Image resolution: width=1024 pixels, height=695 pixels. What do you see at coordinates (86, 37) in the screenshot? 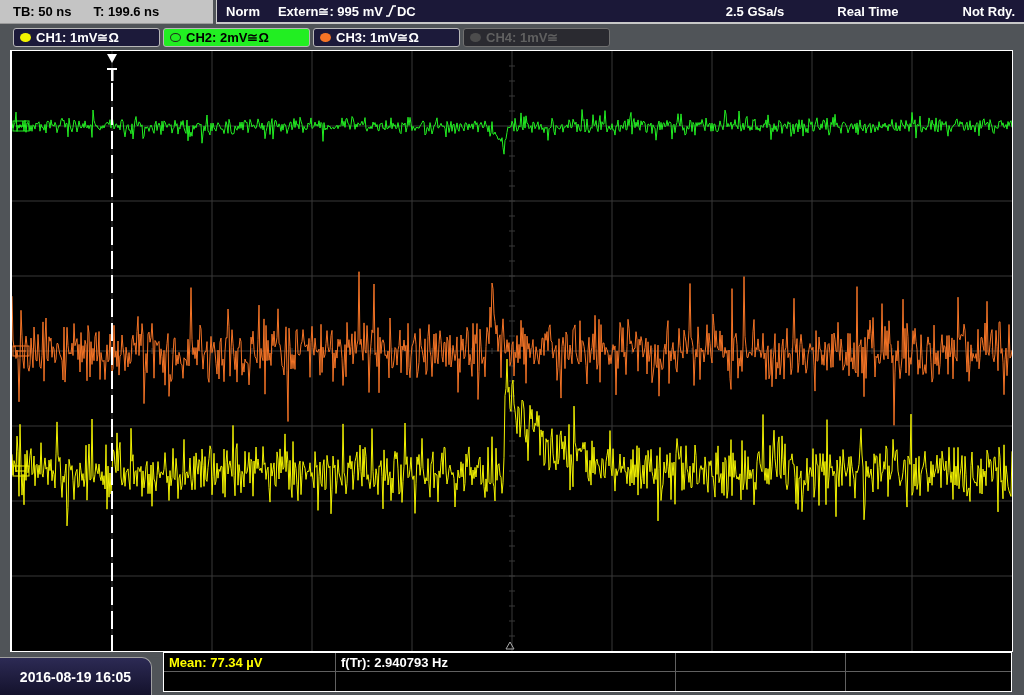
I see `channel-tab: CH1: 1mV≅Ω` at bounding box center [86, 37].